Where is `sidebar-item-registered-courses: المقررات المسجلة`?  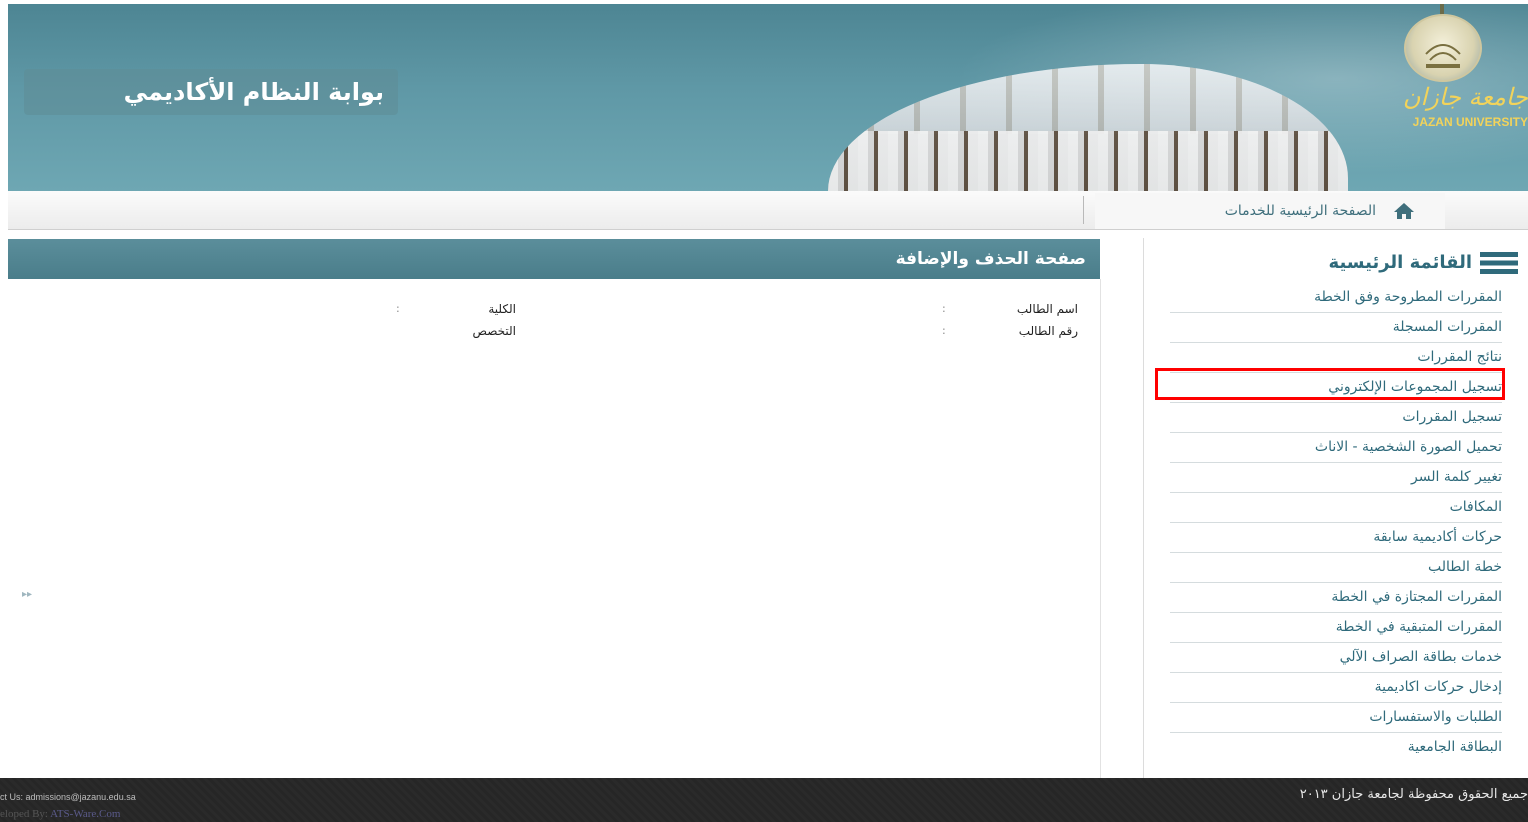 sidebar-item-registered-courses: المقررات المسجلة is located at coordinates (1336, 327).